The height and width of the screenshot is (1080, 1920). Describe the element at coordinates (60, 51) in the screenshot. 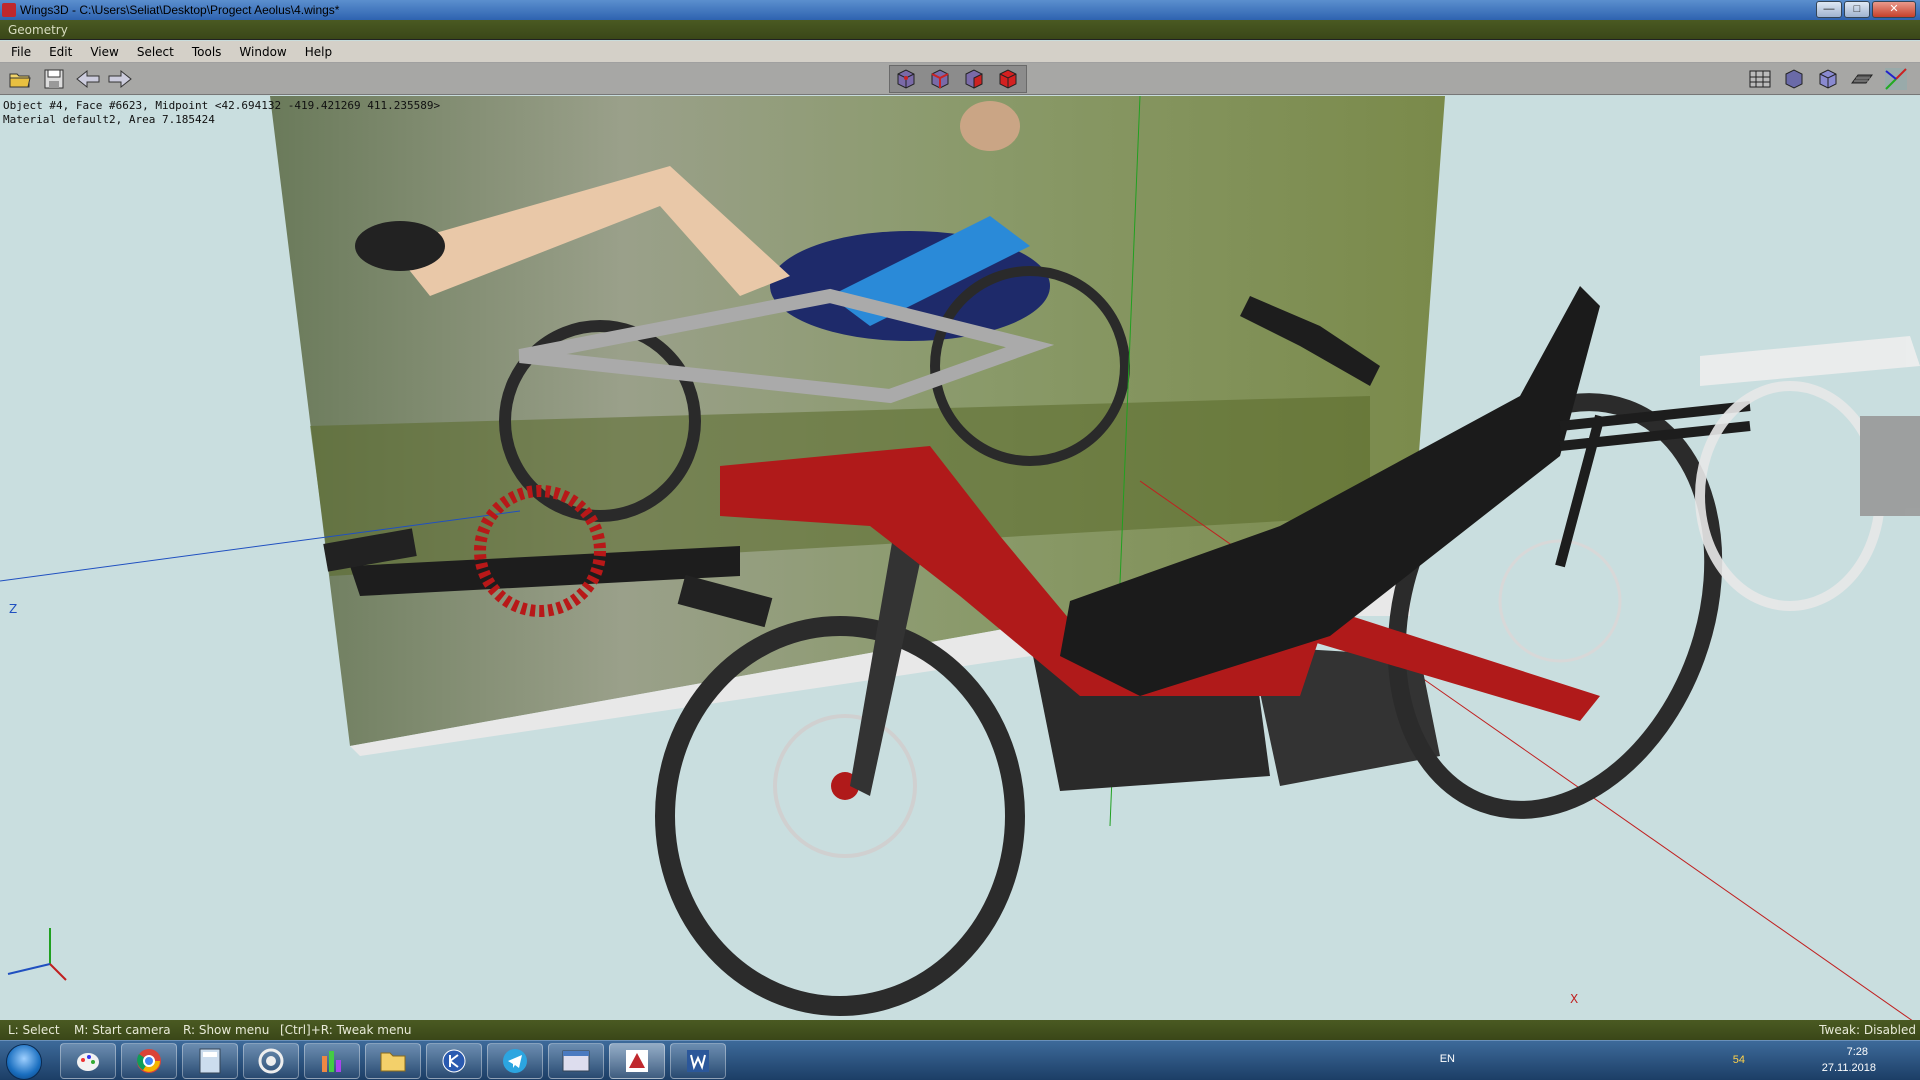

I see `menu-edit: Edit` at that location.